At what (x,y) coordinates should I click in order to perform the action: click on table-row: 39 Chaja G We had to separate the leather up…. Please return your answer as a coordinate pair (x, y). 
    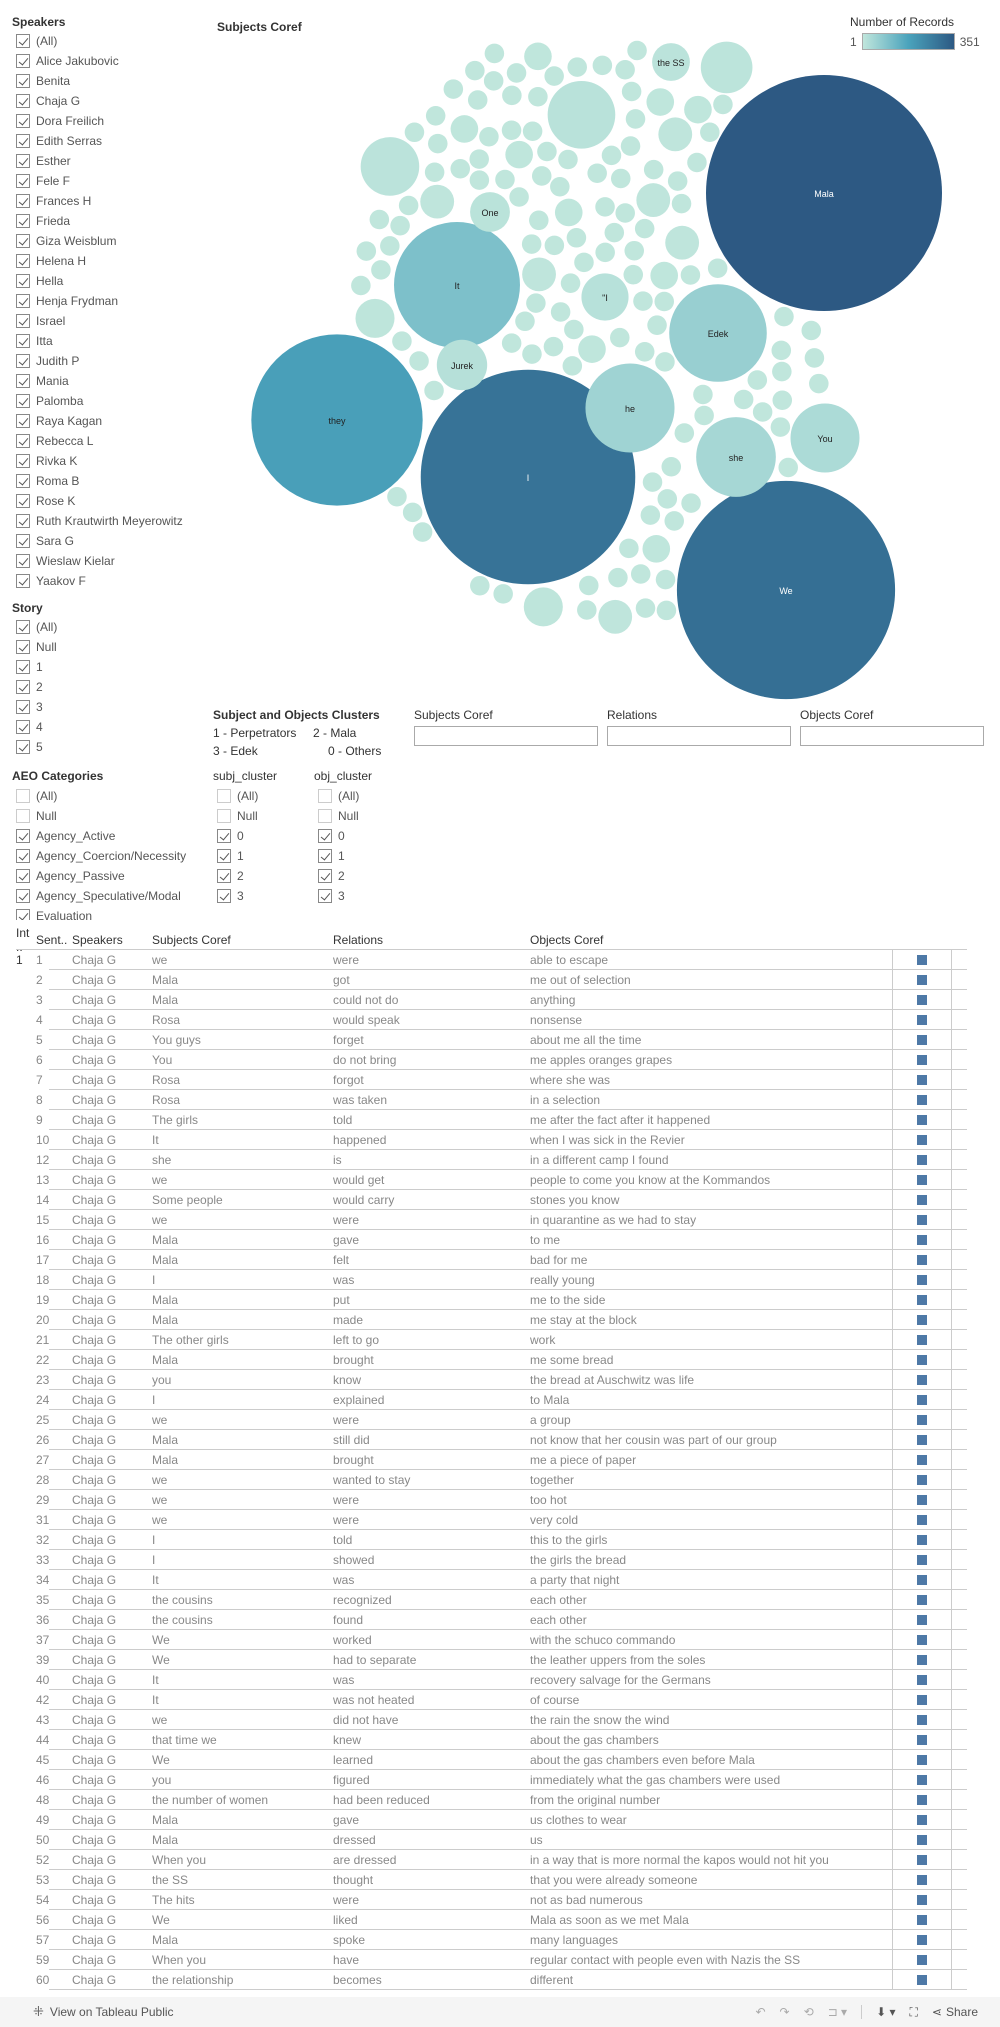
    Looking at the image, I should click on (500, 1660).